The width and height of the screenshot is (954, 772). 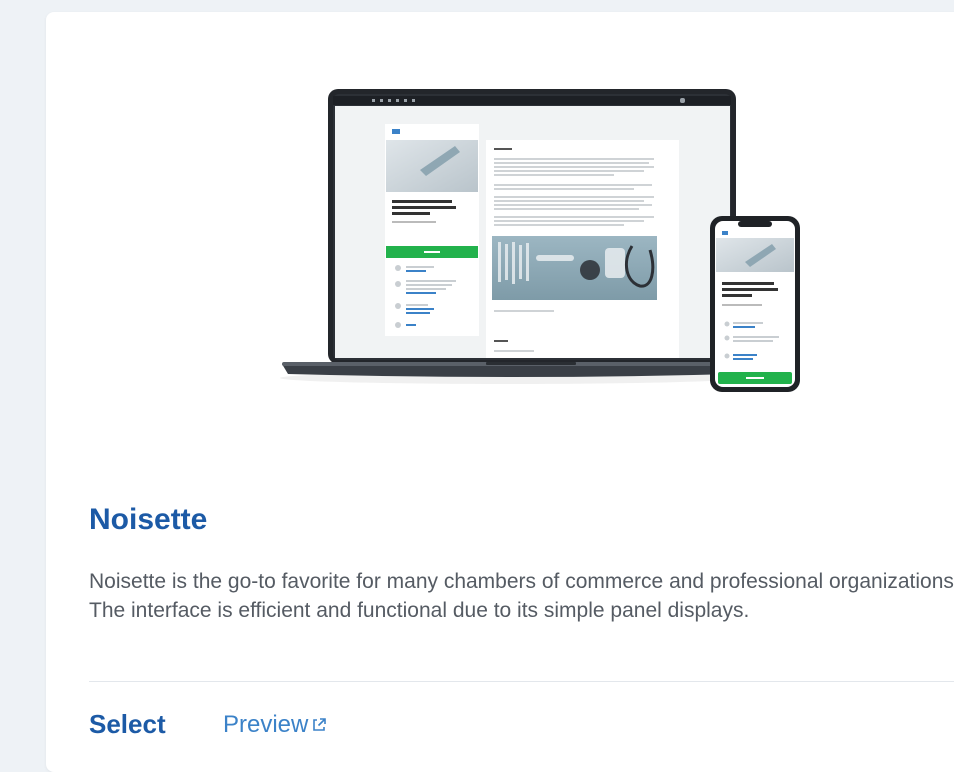 I want to click on preview-link: Preview, so click(x=275, y=725).